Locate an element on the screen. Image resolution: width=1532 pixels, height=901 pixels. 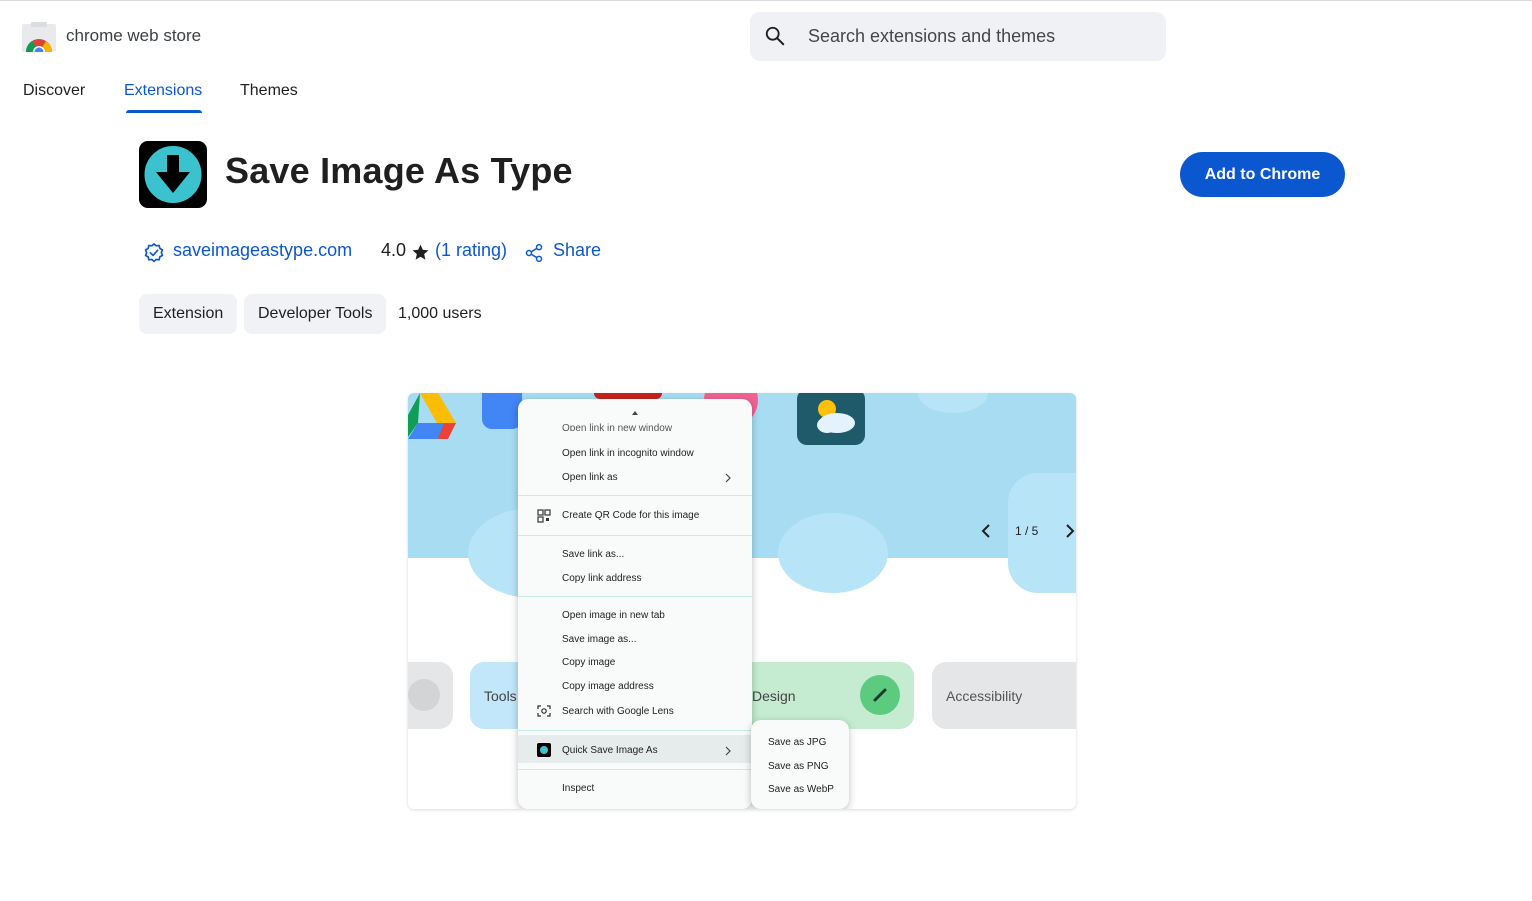
category-accessibility-label: Accessibility is located at coordinates (984, 695).